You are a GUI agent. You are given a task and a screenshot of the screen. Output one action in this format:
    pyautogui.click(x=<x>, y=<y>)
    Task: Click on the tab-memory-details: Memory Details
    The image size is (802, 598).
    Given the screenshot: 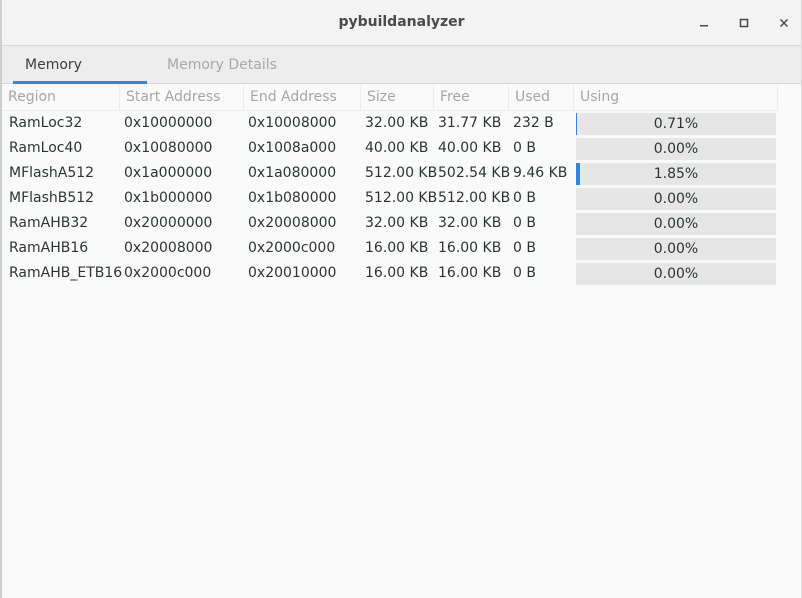 What is the action you would take?
    pyautogui.click(x=222, y=65)
    